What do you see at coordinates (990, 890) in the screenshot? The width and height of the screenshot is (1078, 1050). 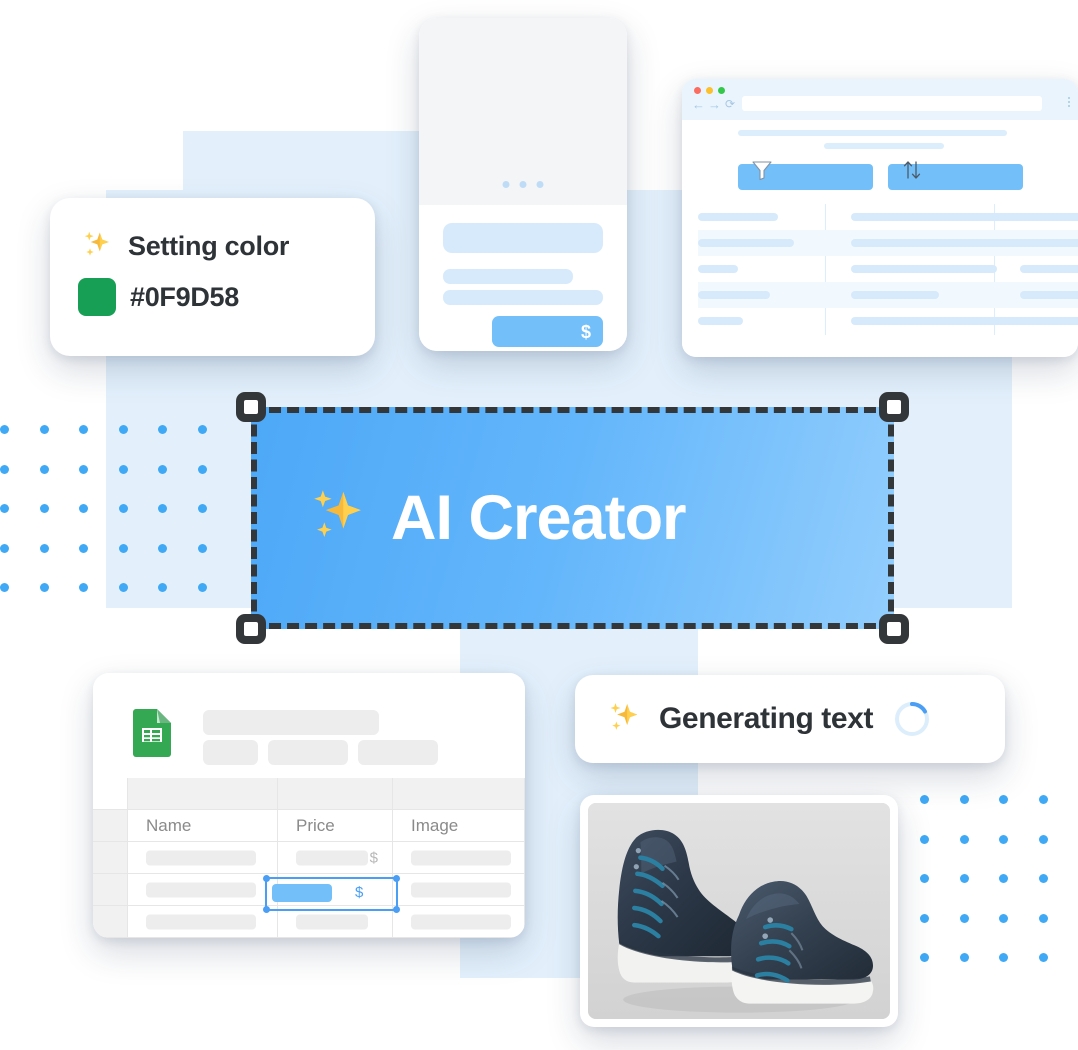 I see `dot-grid-right` at bounding box center [990, 890].